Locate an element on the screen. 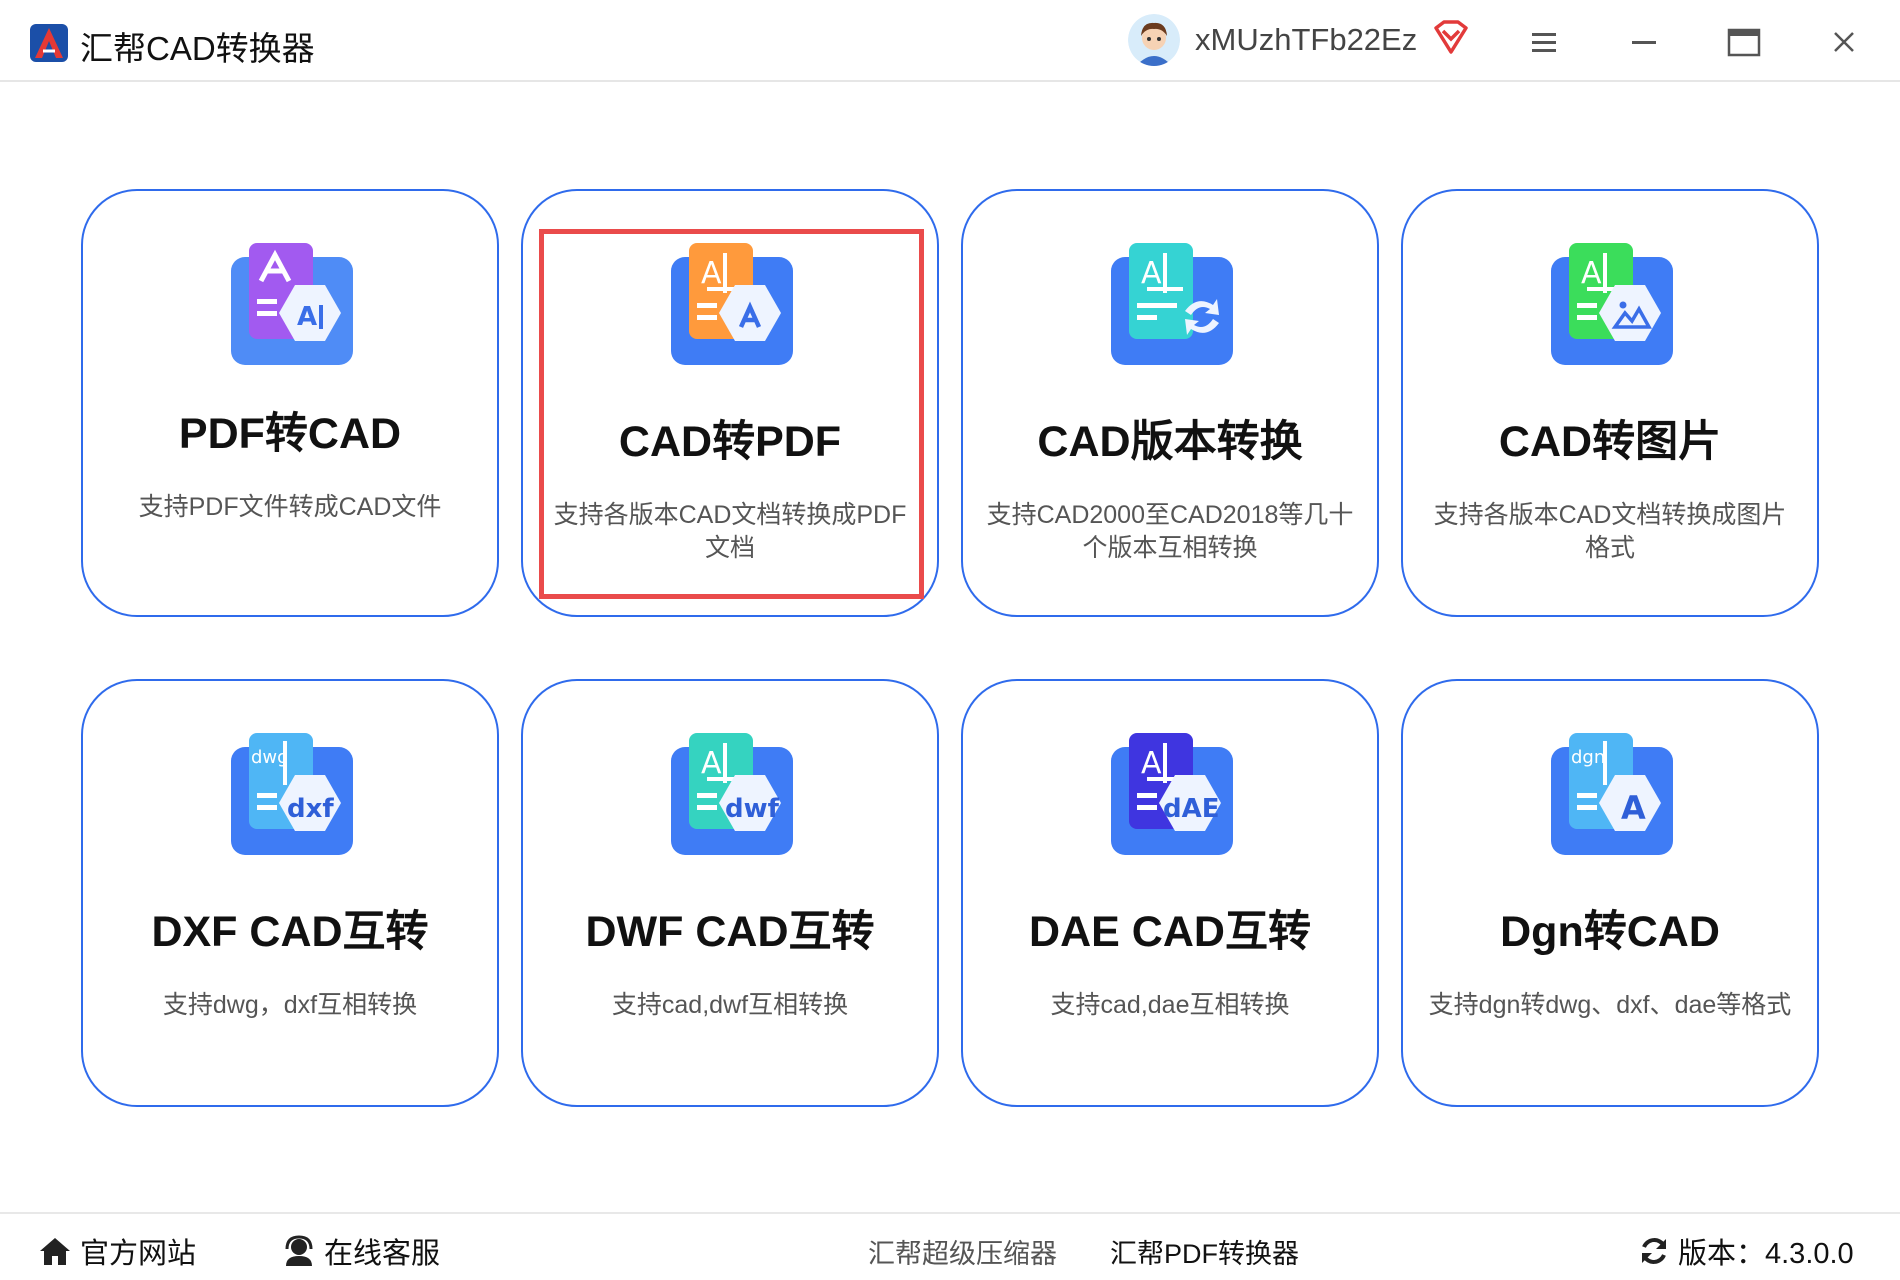 This screenshot has width=1900, height=1280. user-avatar is located at coordinates (1154, 40).